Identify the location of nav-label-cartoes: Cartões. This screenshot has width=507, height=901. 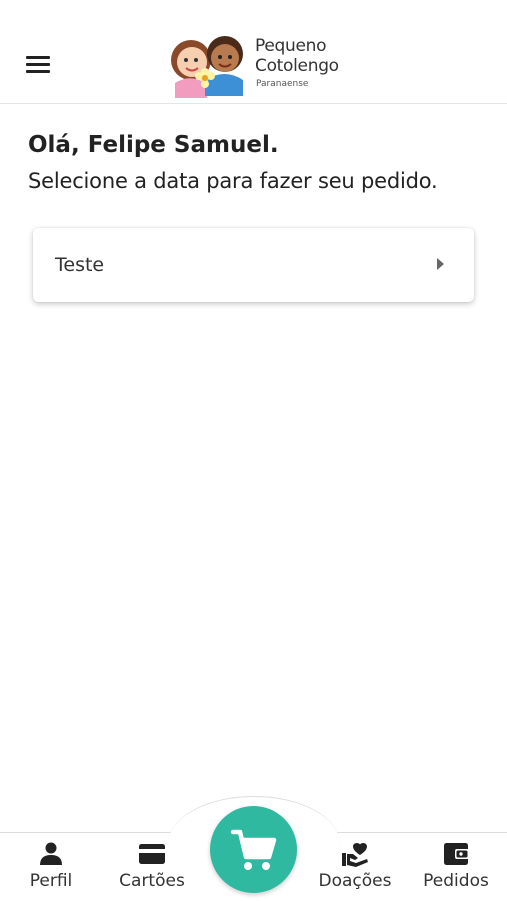
(152, 881).